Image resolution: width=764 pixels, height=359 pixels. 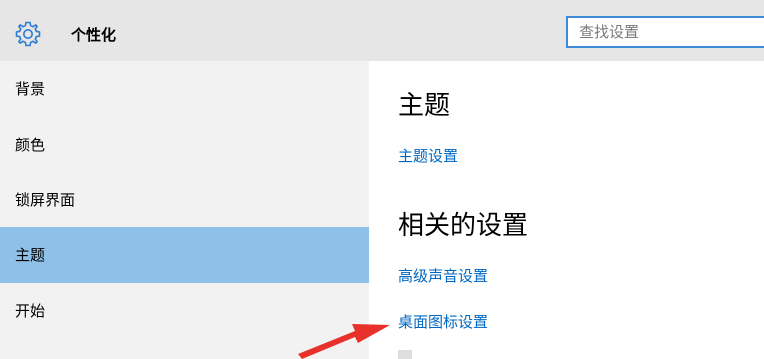 I want to click on sidebar-item-background: 背景, so click(x=184, y=89).